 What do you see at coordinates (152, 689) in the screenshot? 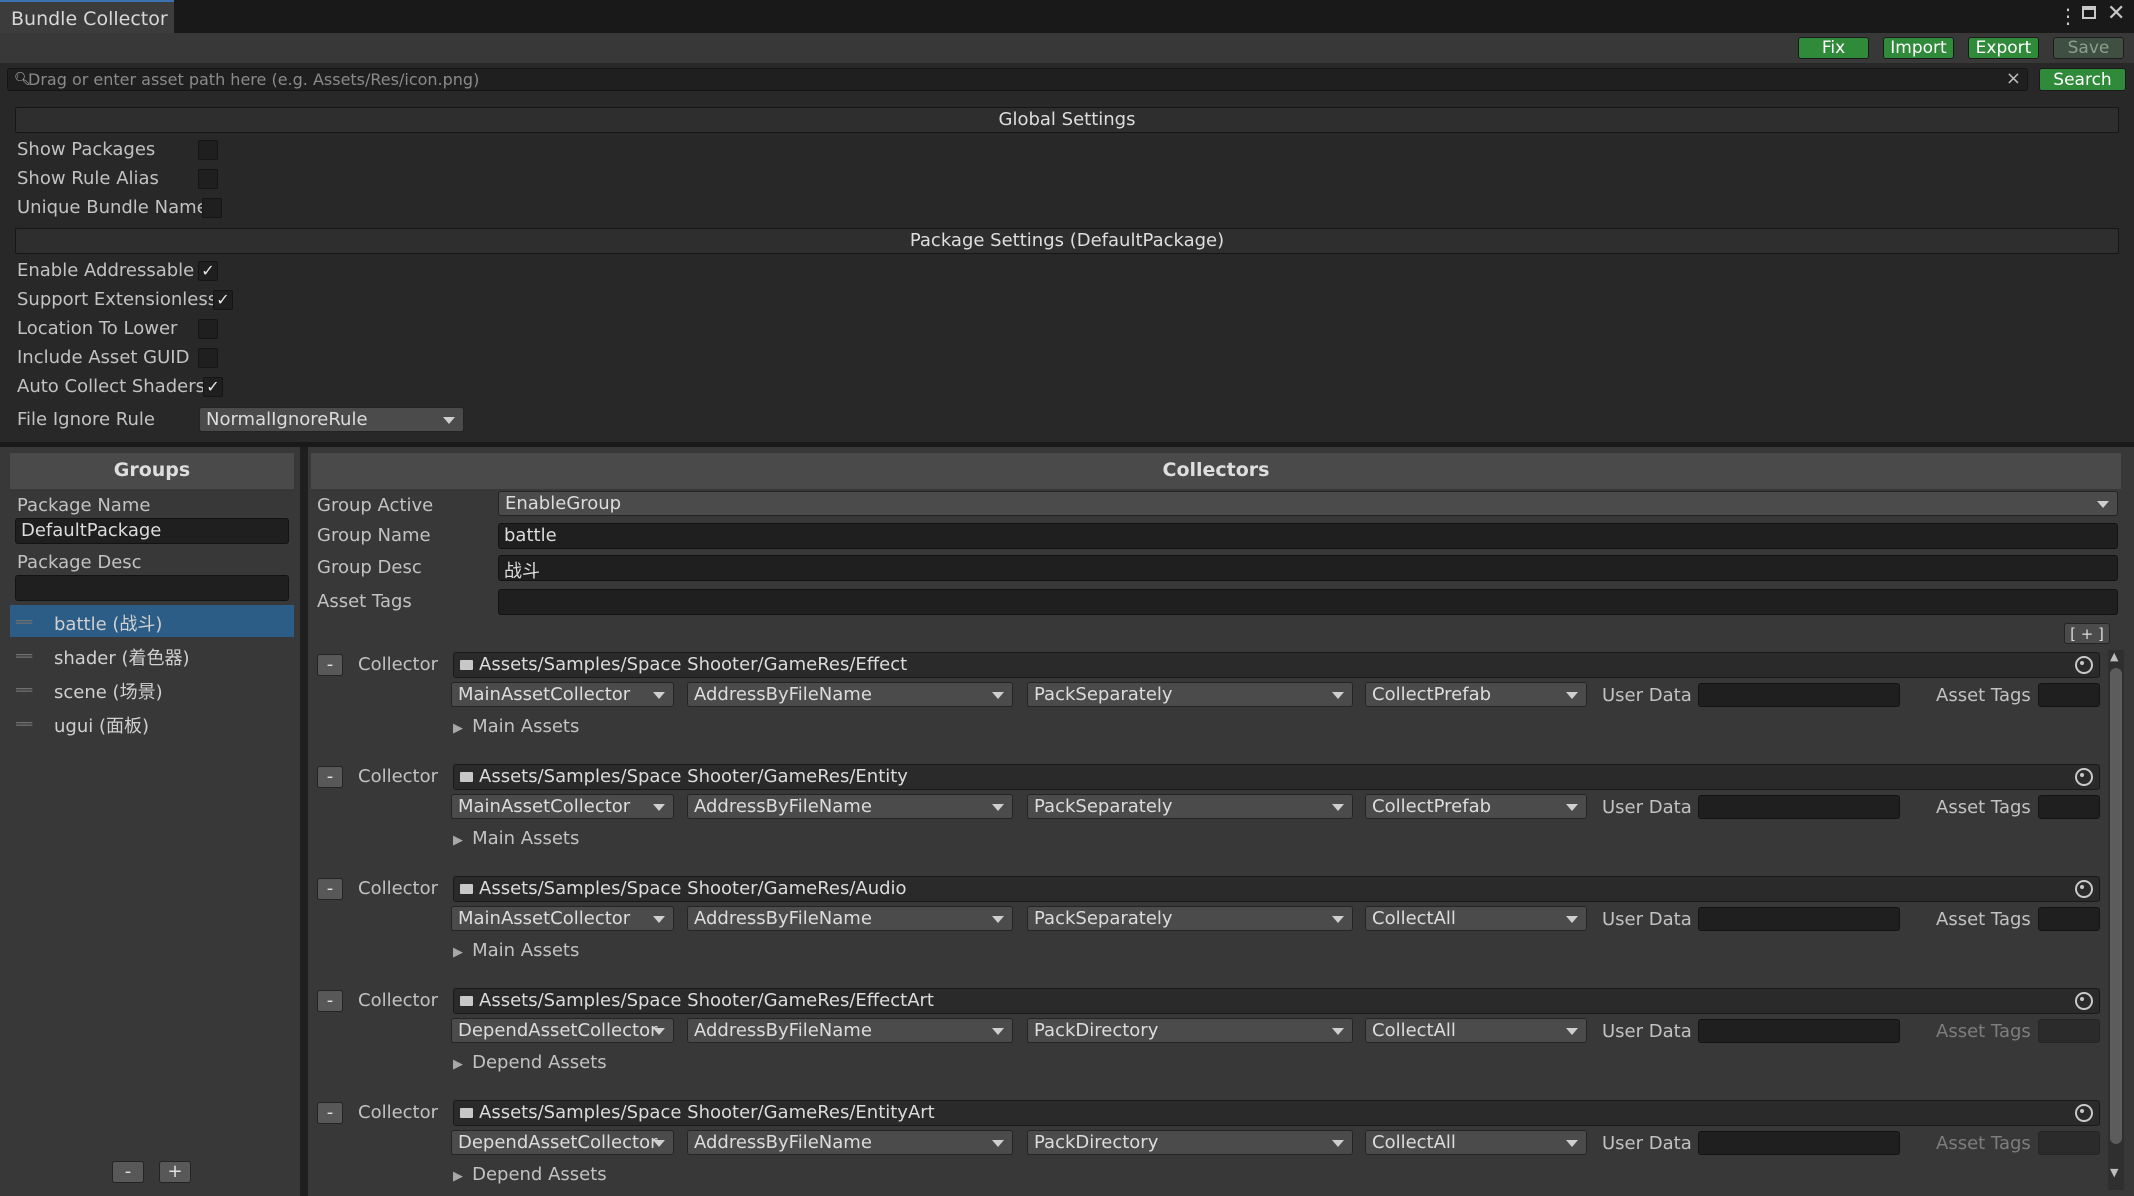
I see `group-item-scene: ══ scene (场景)` at bounding box center [152, 689].